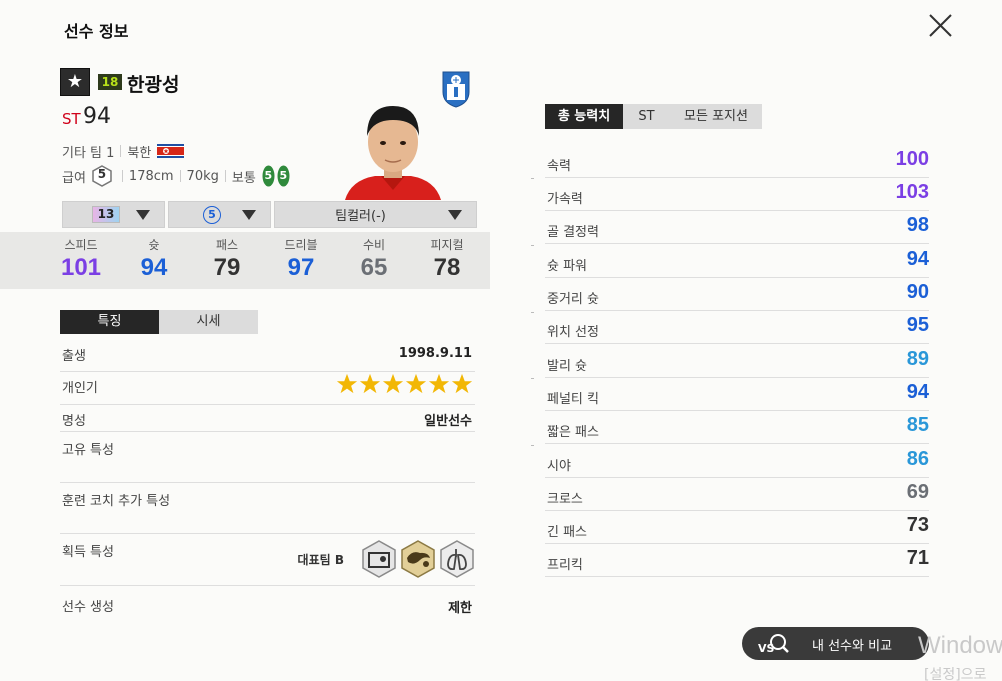 This screenshot has height=681, width=1002. I want to click on attr-label: 골 결정력, so click(573, 232).